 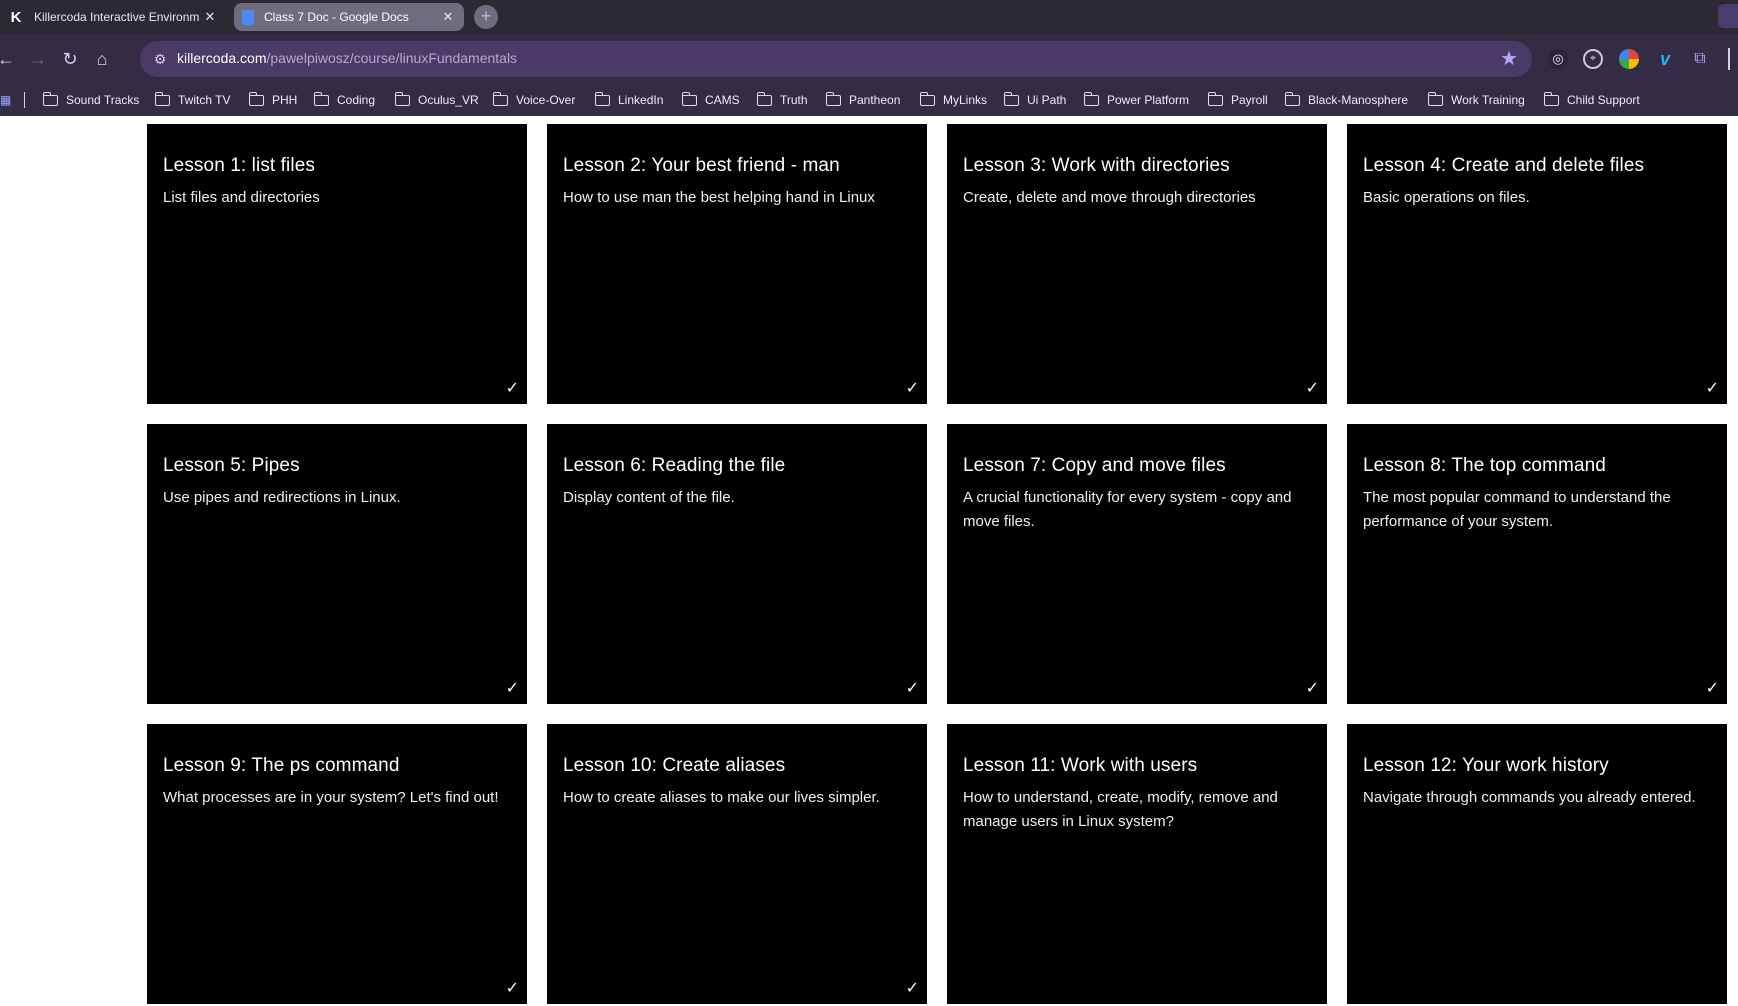 I want to click on lesson-title: Lesson 11: Work with users, so click(x=1080, y=765).